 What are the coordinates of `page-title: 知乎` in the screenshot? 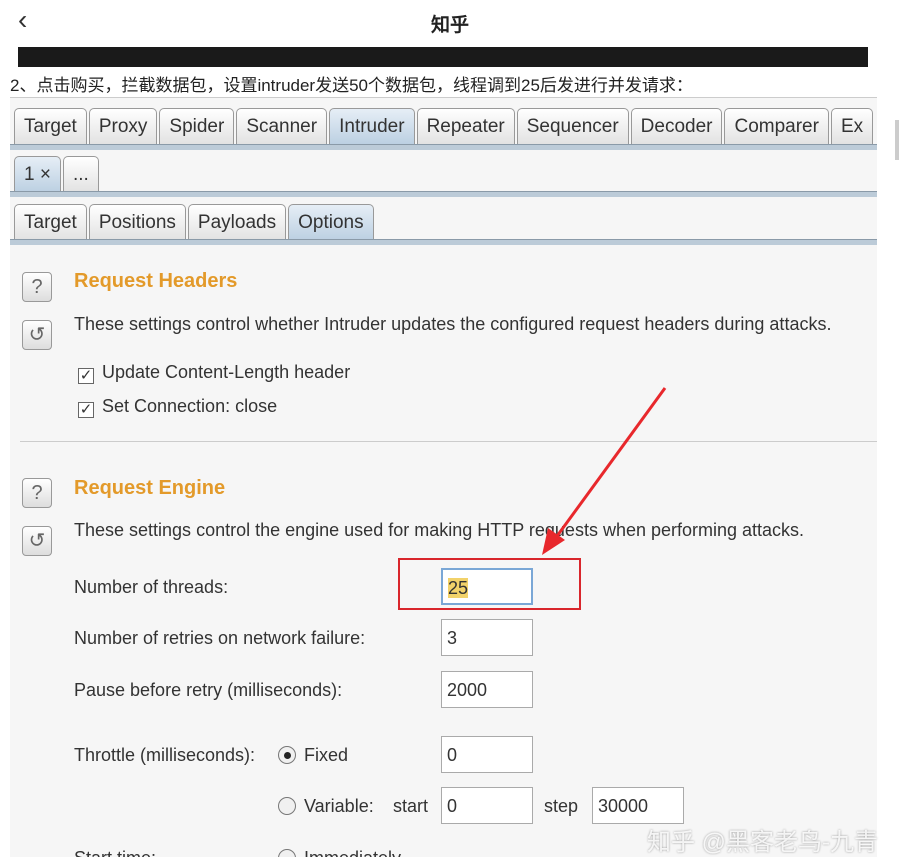 It's located at (449, 25).